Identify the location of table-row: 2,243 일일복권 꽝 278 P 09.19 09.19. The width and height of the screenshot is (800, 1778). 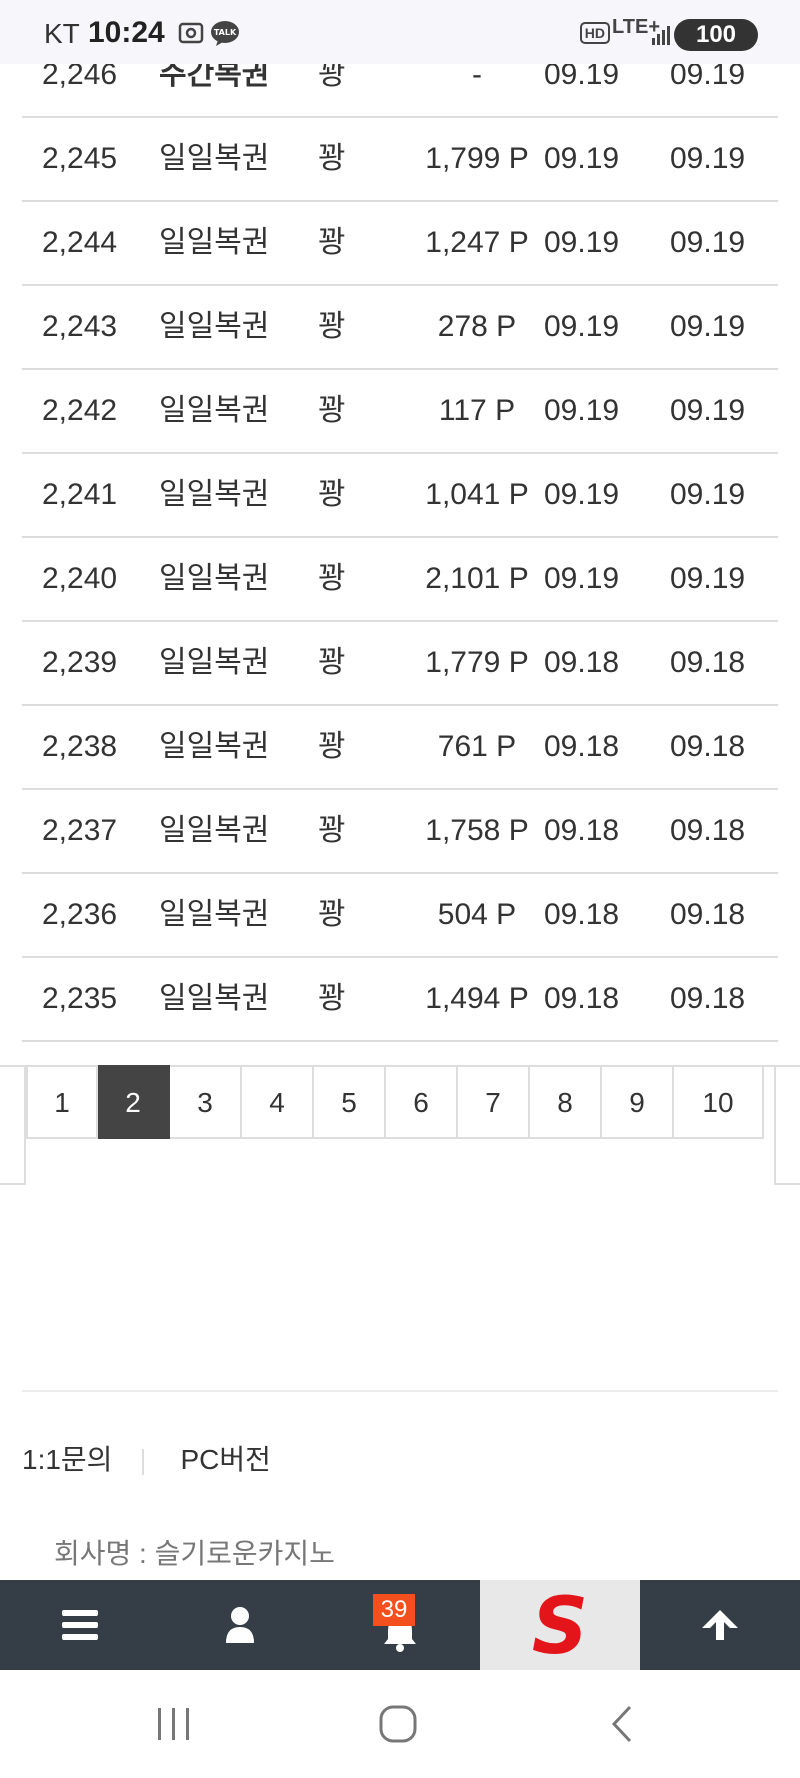
(400, 328).